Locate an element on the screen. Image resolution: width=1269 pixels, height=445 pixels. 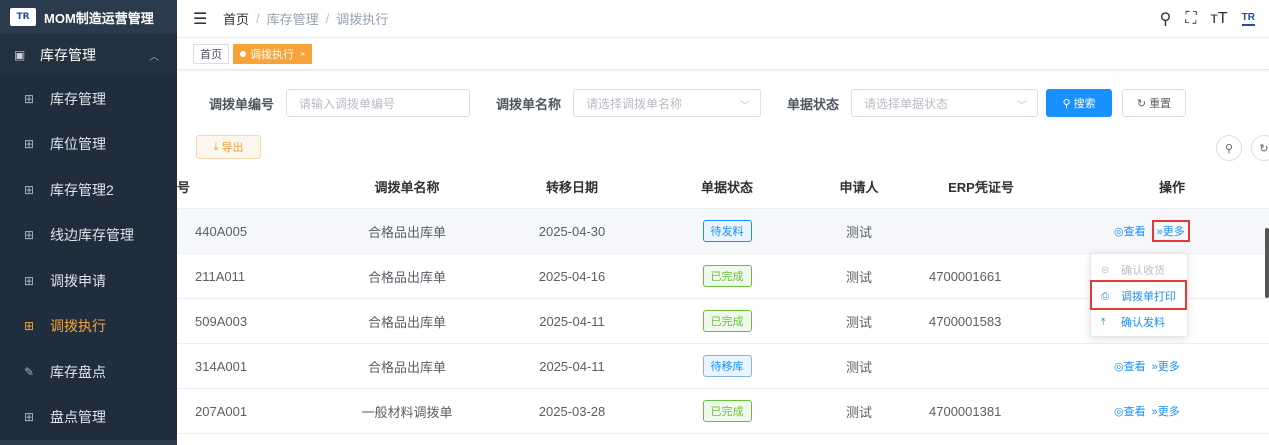
tag-label: 首页 is located at coordinates (211, 54).